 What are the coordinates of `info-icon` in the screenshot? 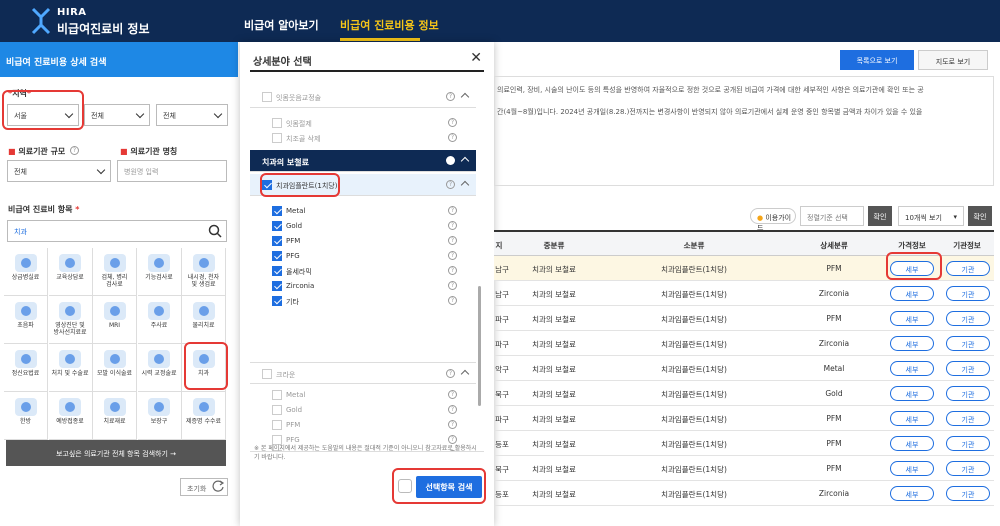 It's located at (450, 160).